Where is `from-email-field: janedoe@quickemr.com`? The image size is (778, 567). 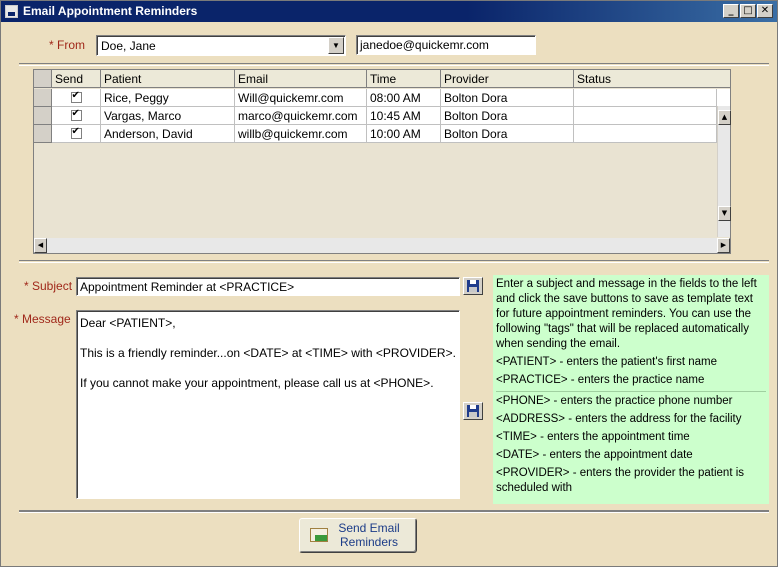
from-email-field: janedoe@quickemr.com is located at coordinates (446, 45).